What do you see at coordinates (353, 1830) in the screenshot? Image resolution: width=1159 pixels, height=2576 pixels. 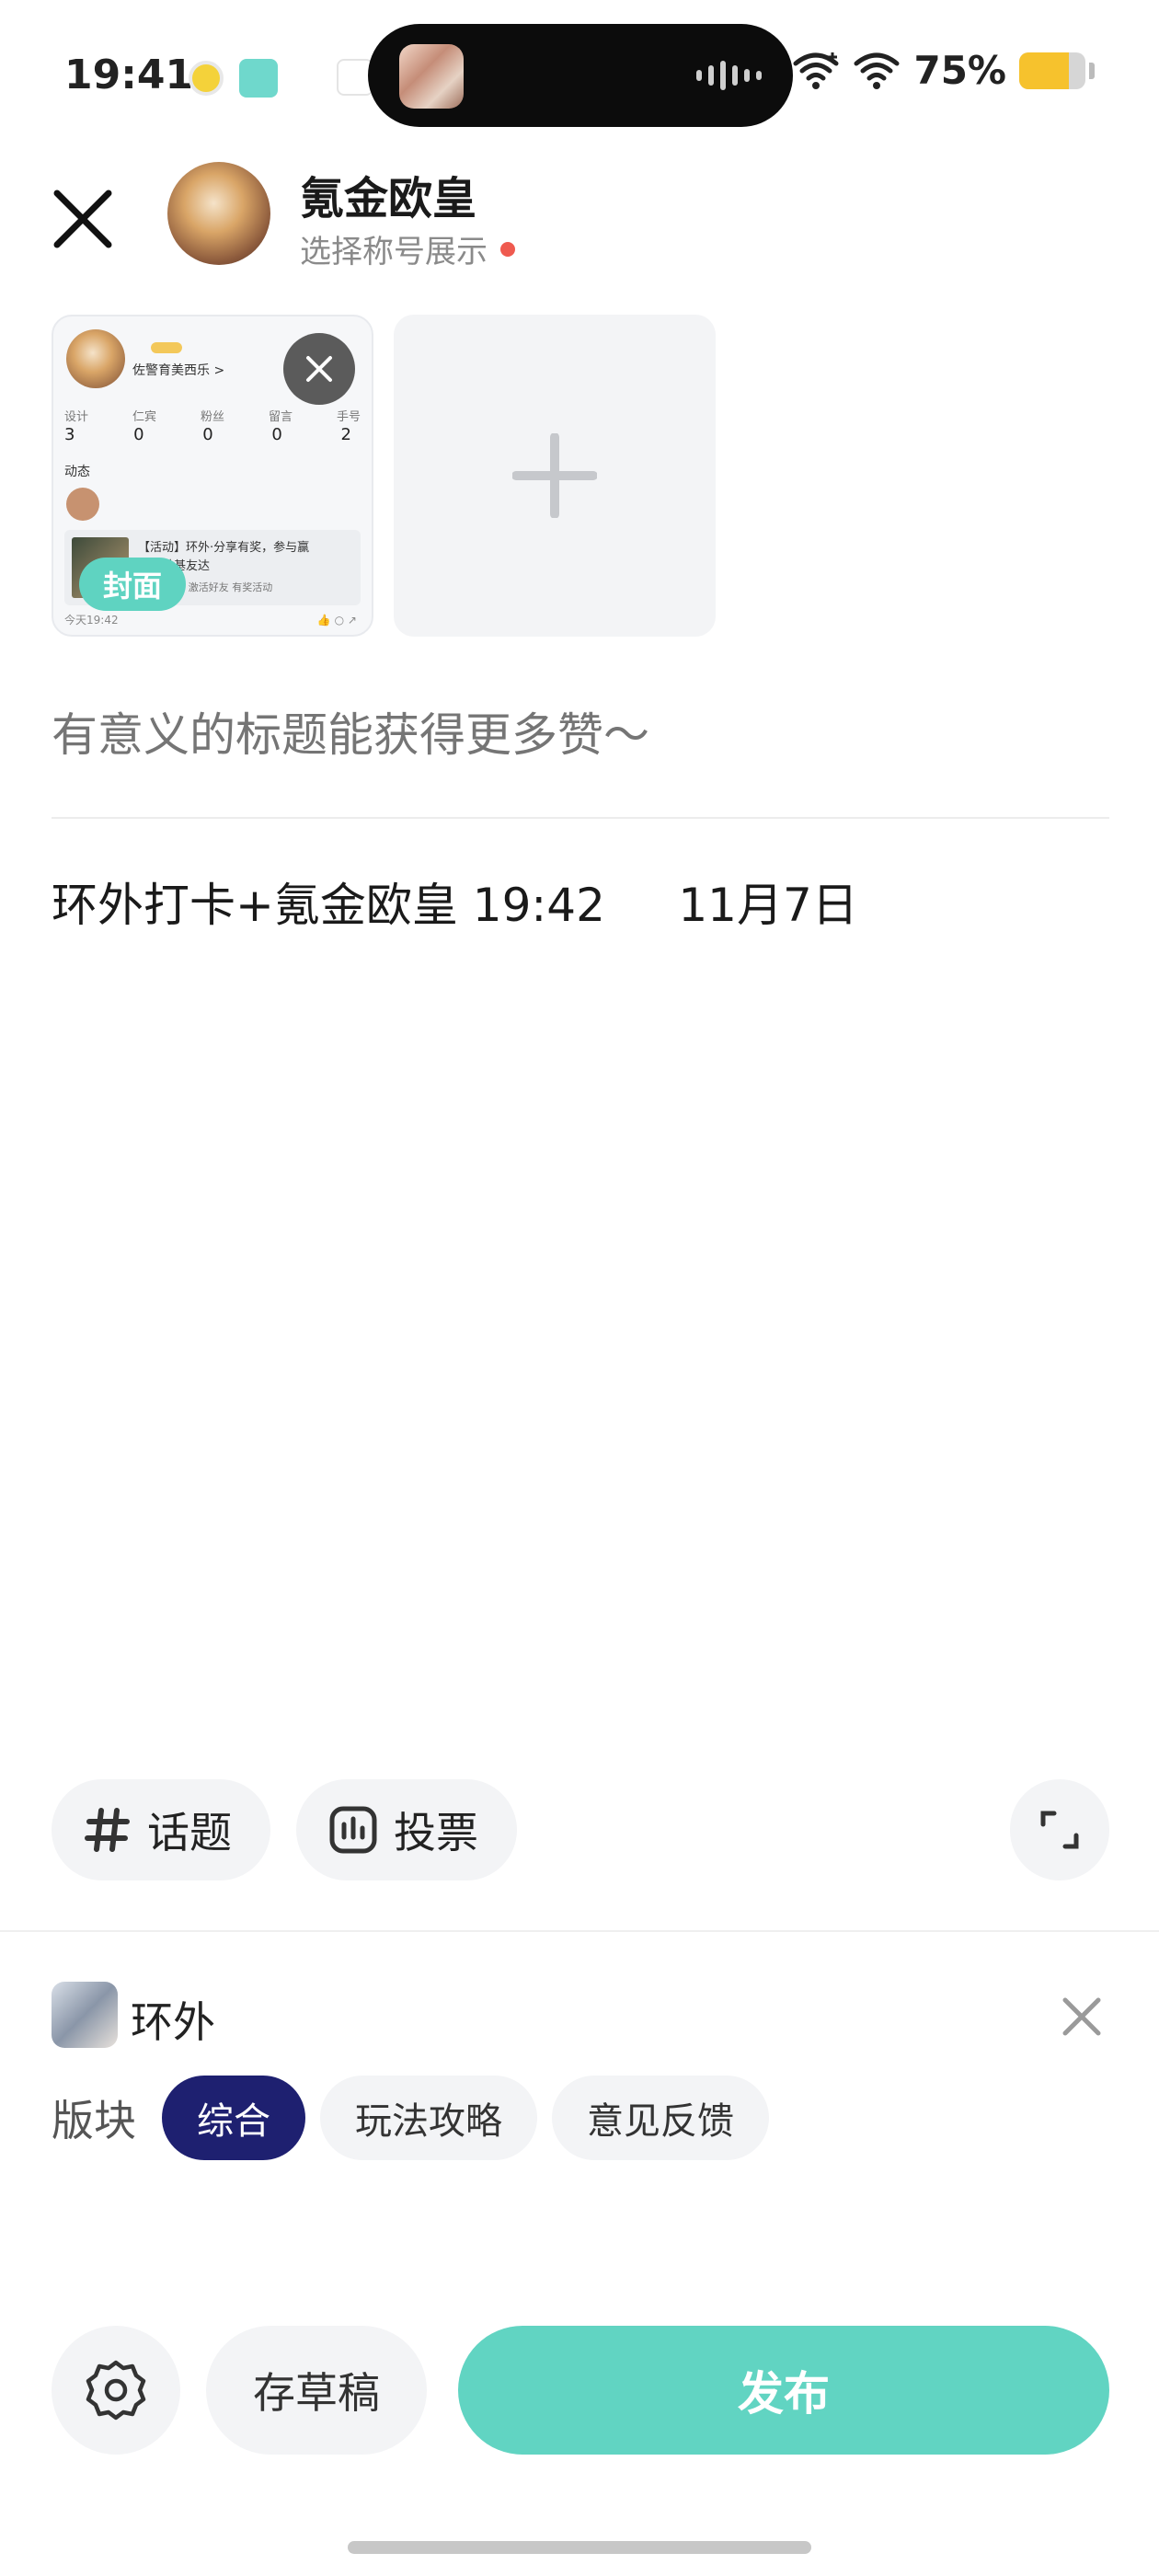 I see `poll-icon` at bounding box center [353, 1830].